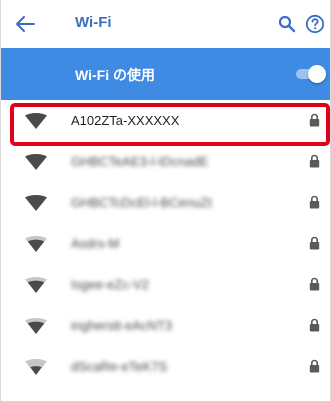  I want to click on network-ssid: dScaRe-eTeK7S, so click(119, 366).